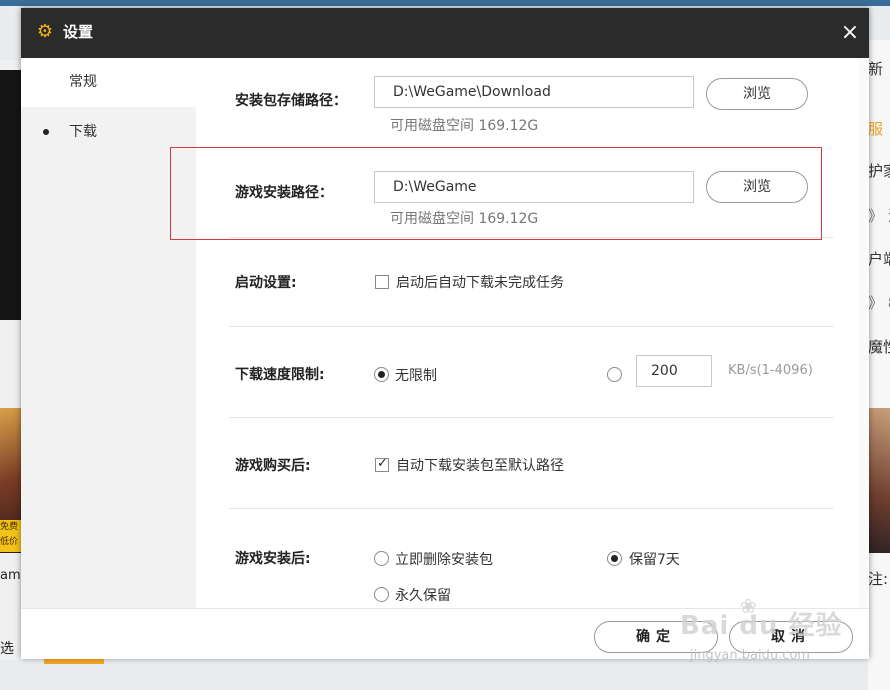 This screenshot has height=690, width=890. I want to click on startup-auto-download-text: 启动后自动下载未完成任务, so click(480, 283).